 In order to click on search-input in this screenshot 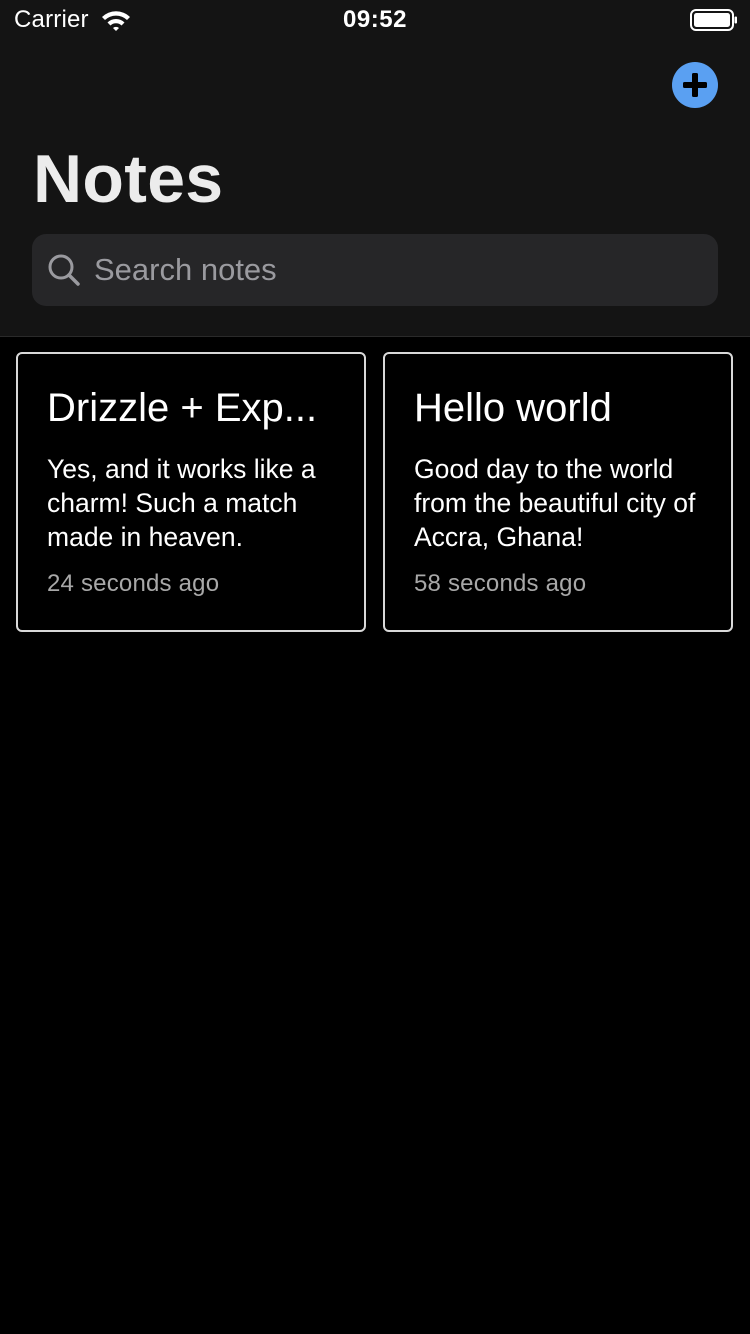, I will do `click(398, 270)`.